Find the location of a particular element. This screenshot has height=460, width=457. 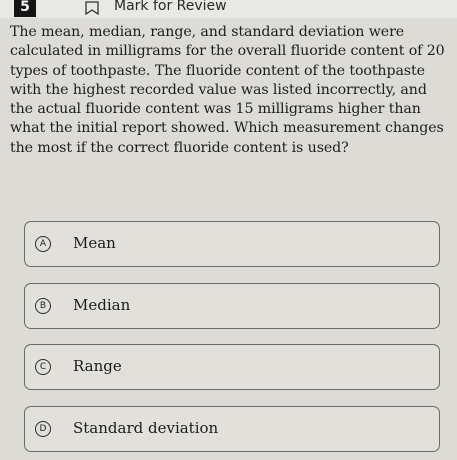

answer-choice-c: C Range is located at coordinates (232, 367).